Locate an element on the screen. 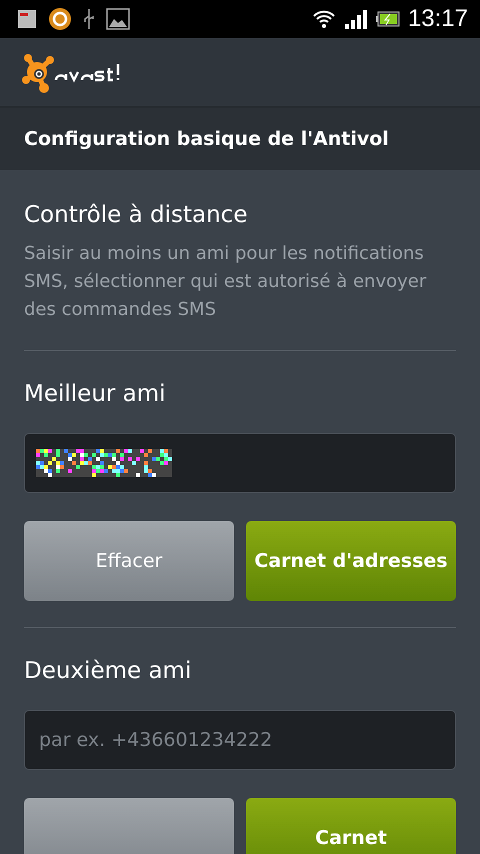  phone-field: par ex. +436601234222 is located at coordinates (240, 740).